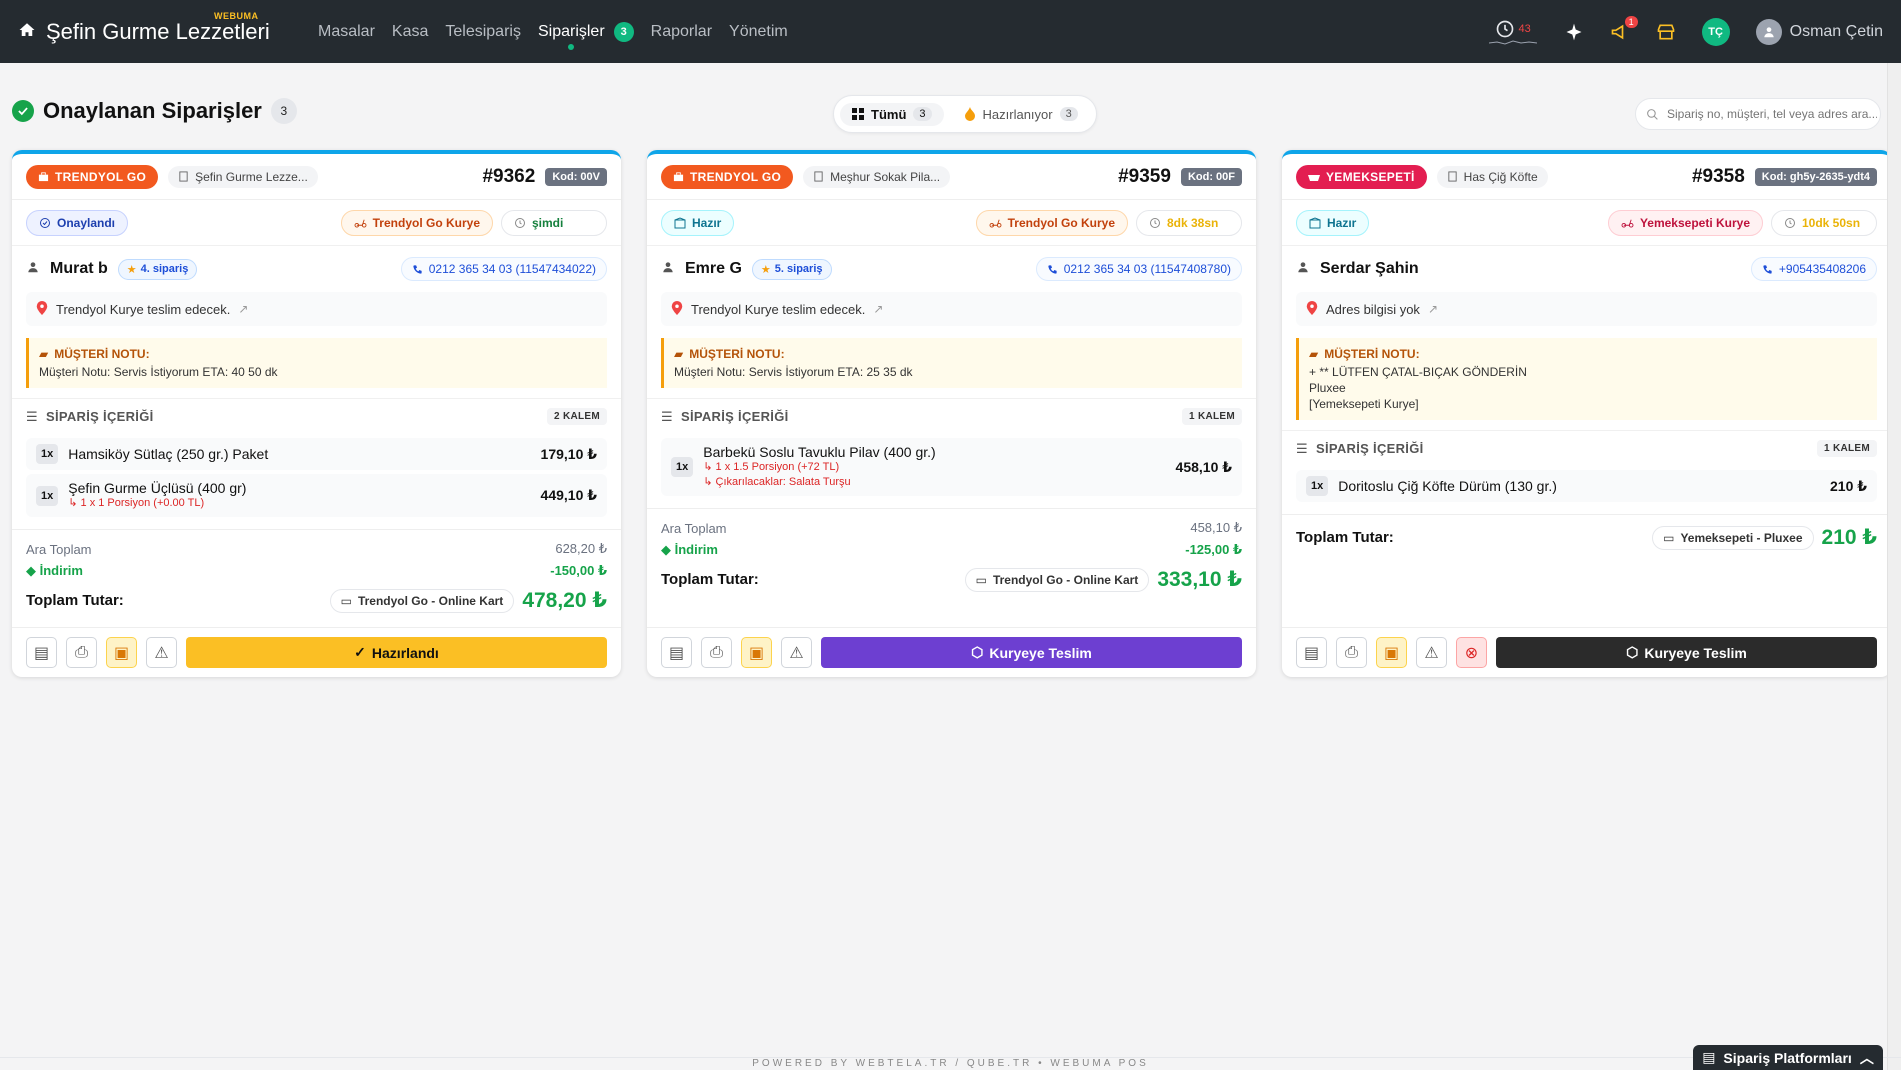  Describe the element at coordinates (101, 176) in the screenshot. I see `platform-label: TRENDYOL GO` at that location.